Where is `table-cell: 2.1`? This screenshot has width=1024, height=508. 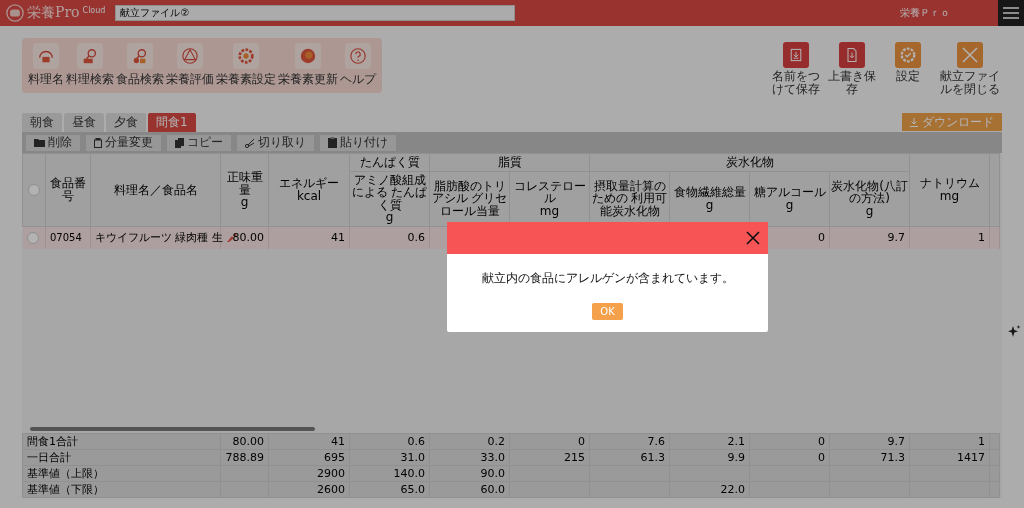
table-cell: 2.1 is located at coordinates (736, 441).